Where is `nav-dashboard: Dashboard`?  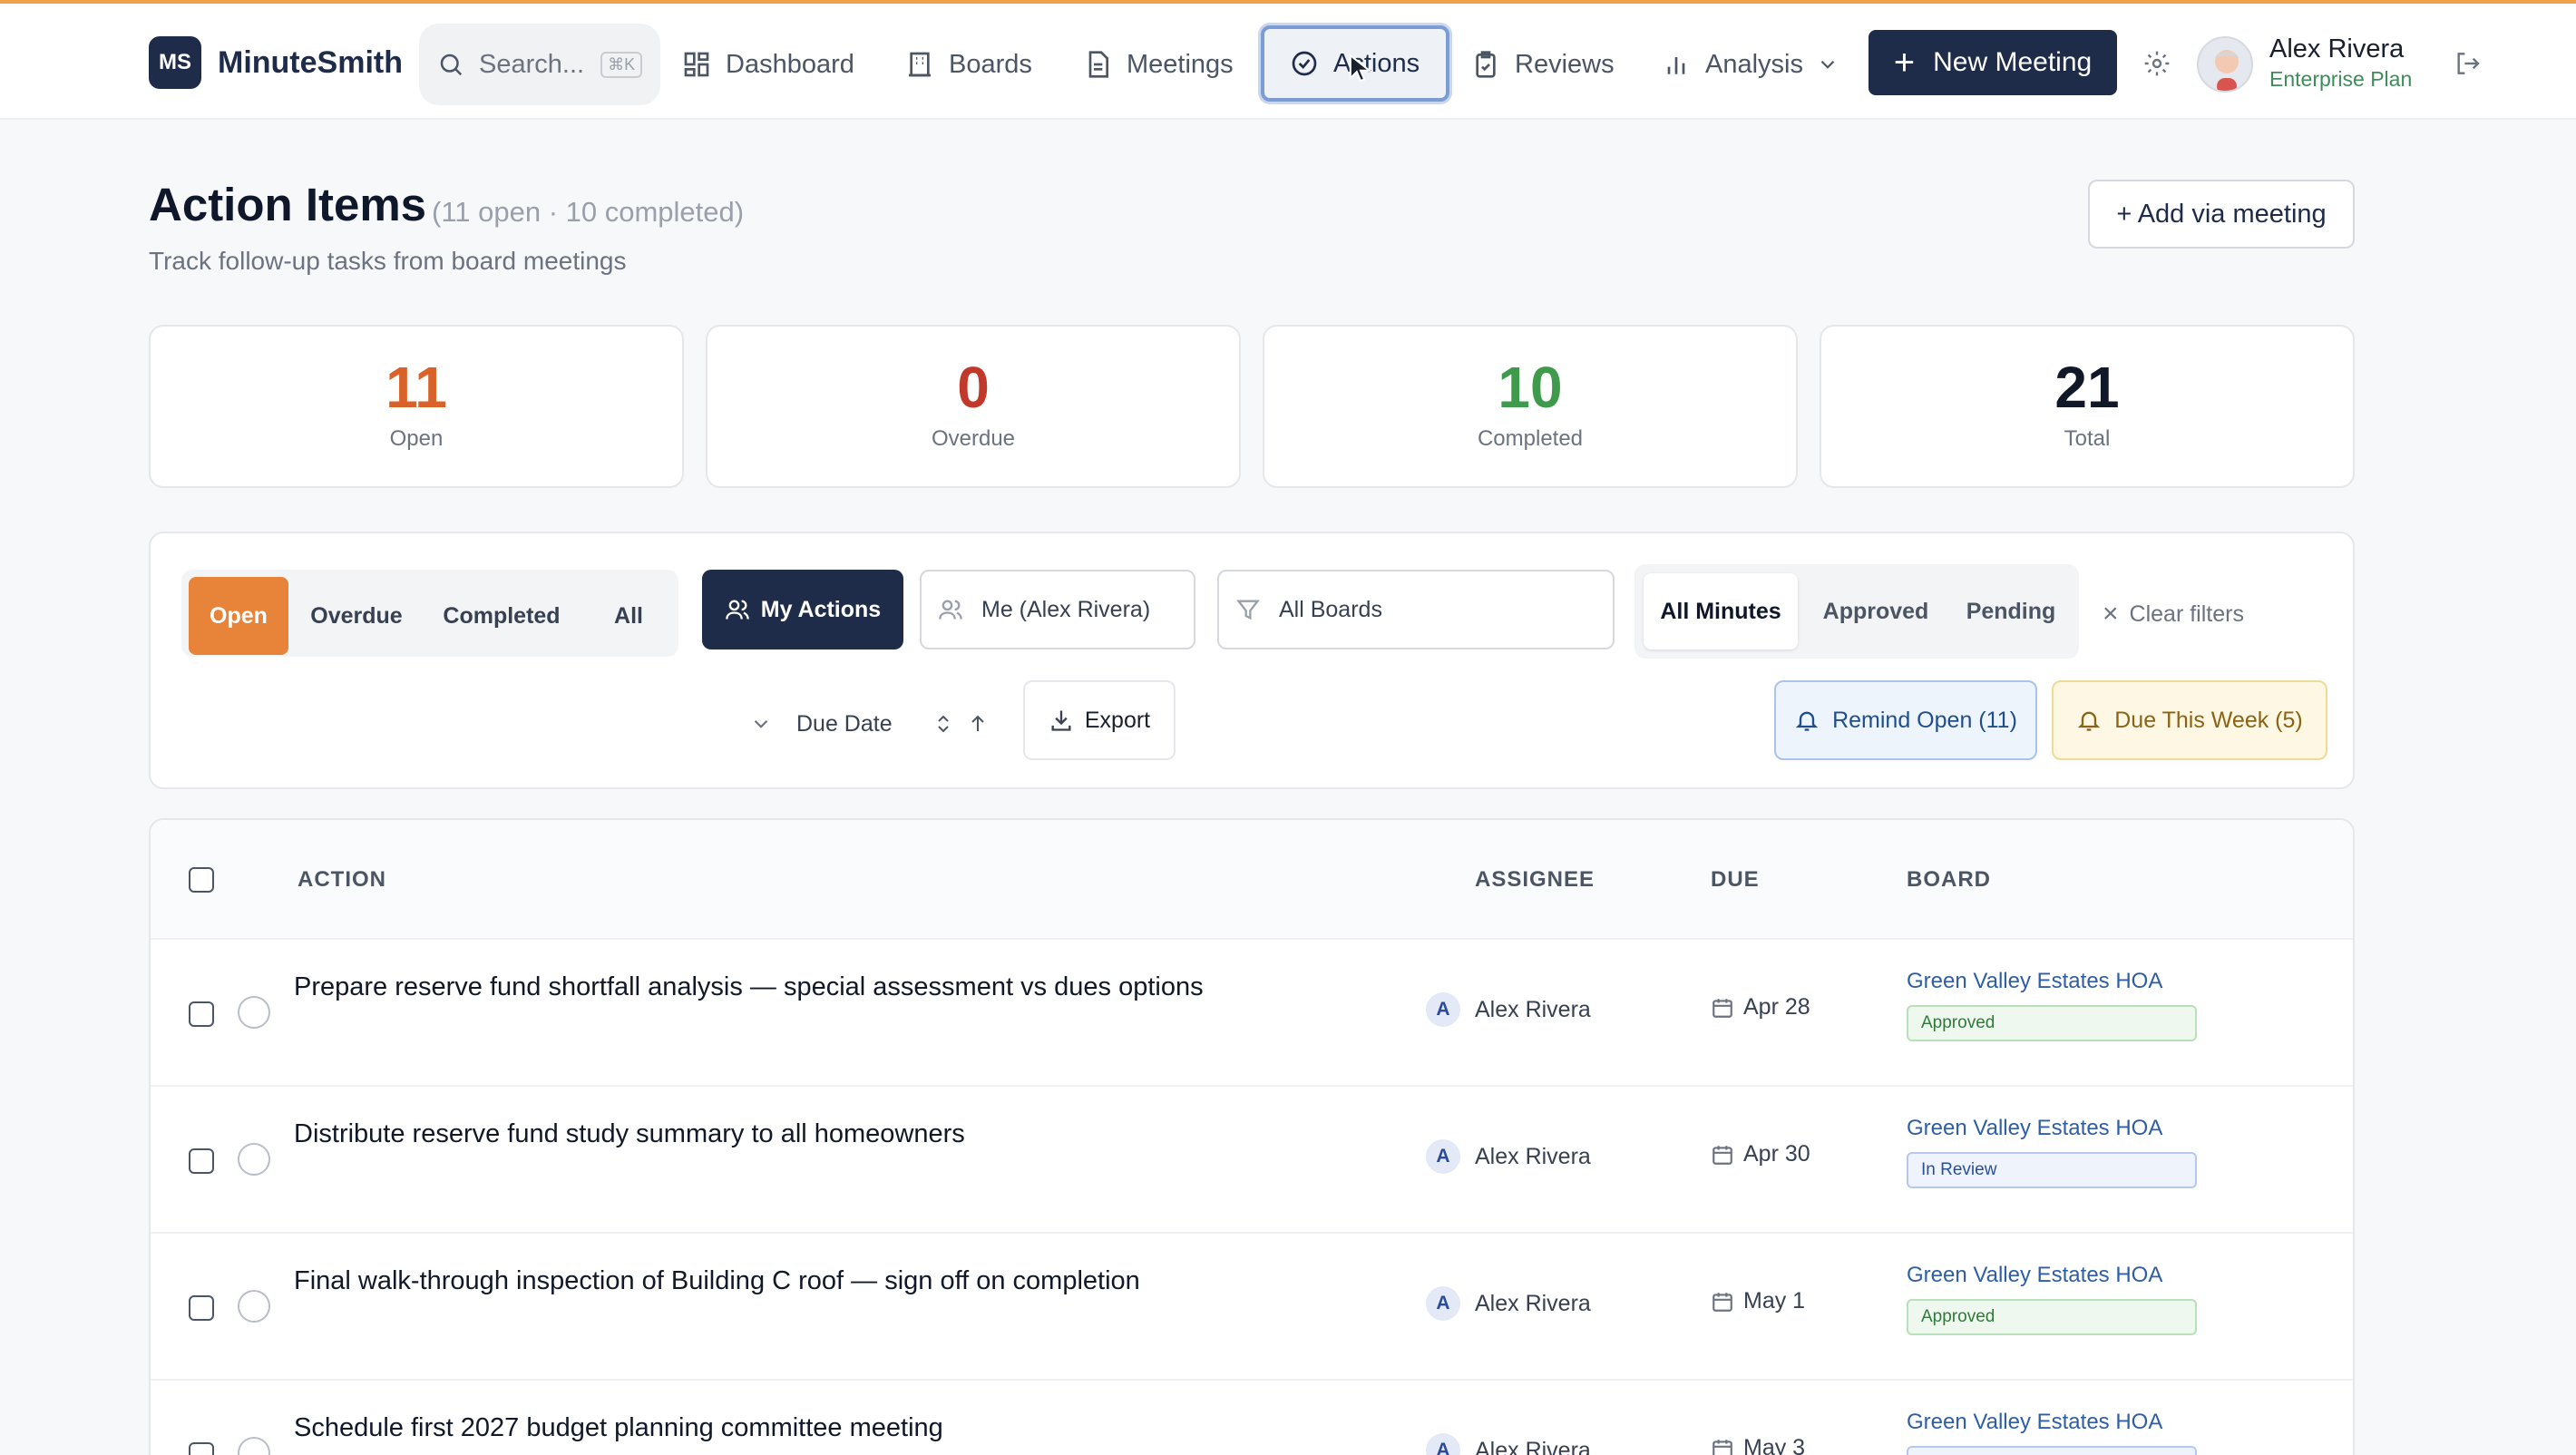
nav-dashboard: Dashboard is located at coordinates (768, 65).